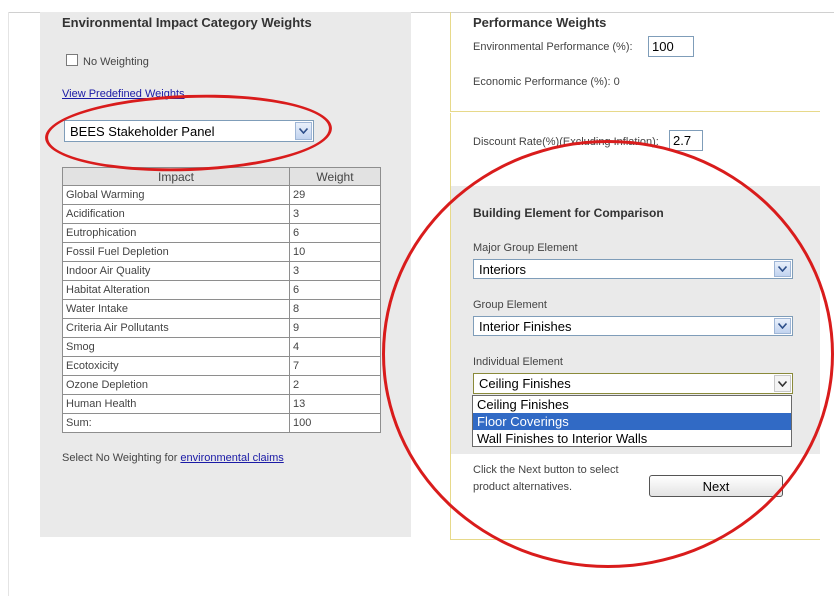 Image resolution: width=834 pixels, height=596 pixels. What do you see at coordinates (176, 252) in the screenshot?
I see `impact-cell: Fossil Fuel Depletion` at bounding box center [176, 252].